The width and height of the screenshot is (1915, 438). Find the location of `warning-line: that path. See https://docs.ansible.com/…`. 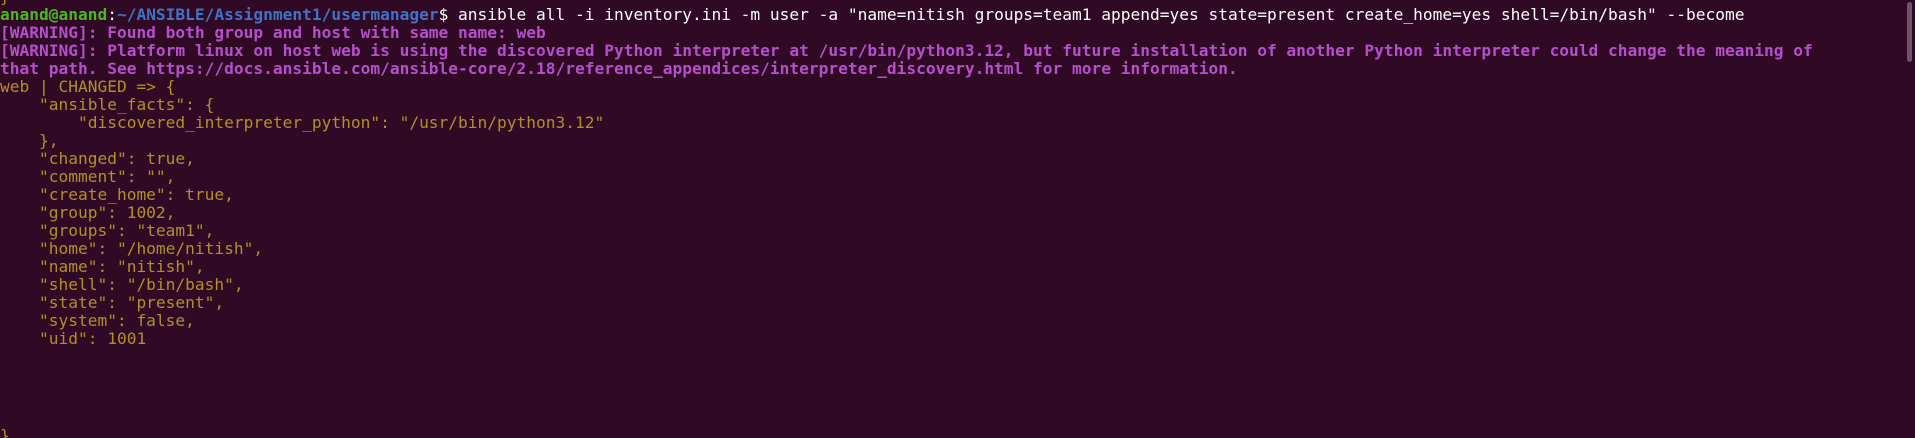

warning-line: that path. See https://docs.ansible.com/… is located at coordinates (619, 68).